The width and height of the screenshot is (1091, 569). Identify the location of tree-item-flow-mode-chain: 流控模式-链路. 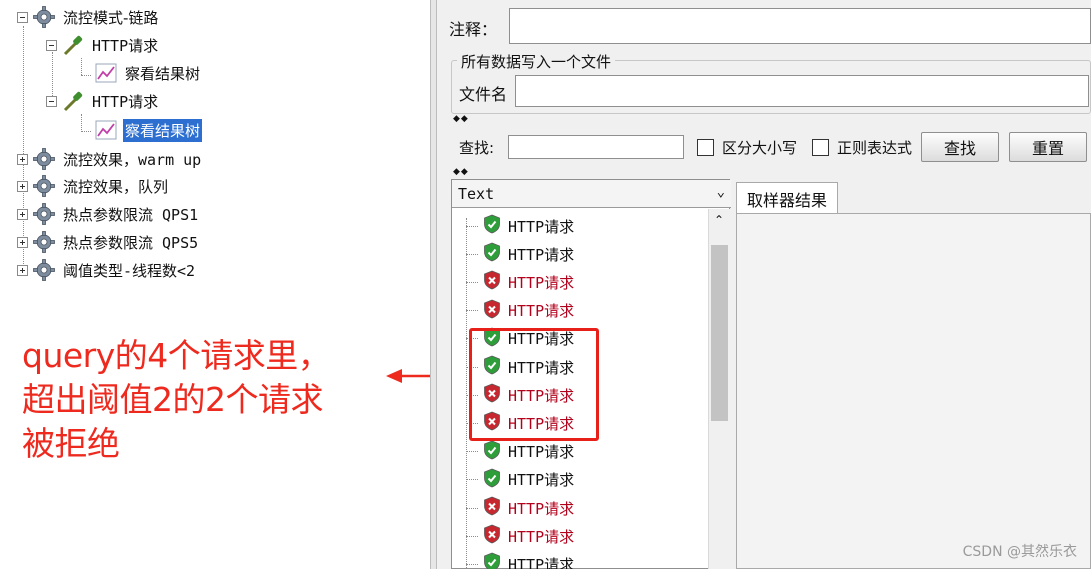
(88, 17).